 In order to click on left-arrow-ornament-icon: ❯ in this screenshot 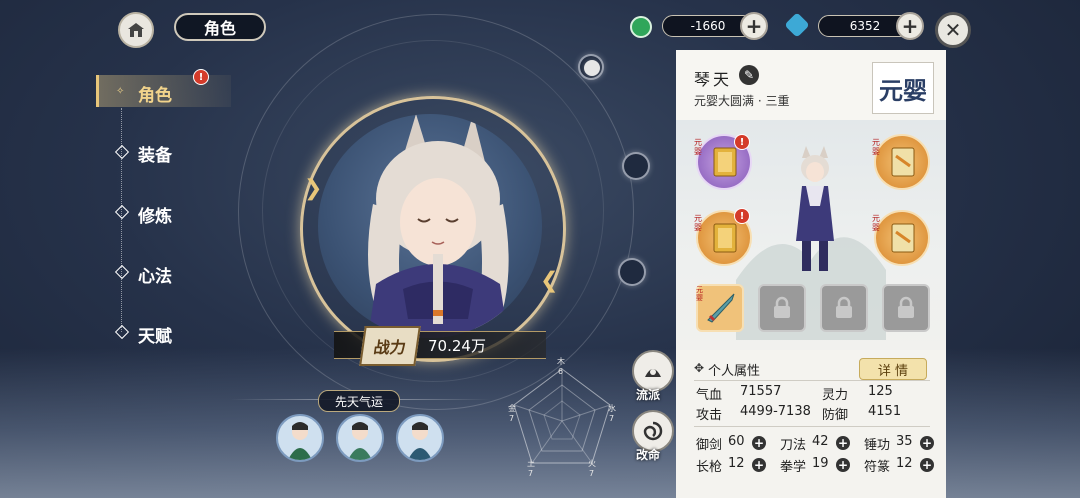, I will do `click(313, 188)`.